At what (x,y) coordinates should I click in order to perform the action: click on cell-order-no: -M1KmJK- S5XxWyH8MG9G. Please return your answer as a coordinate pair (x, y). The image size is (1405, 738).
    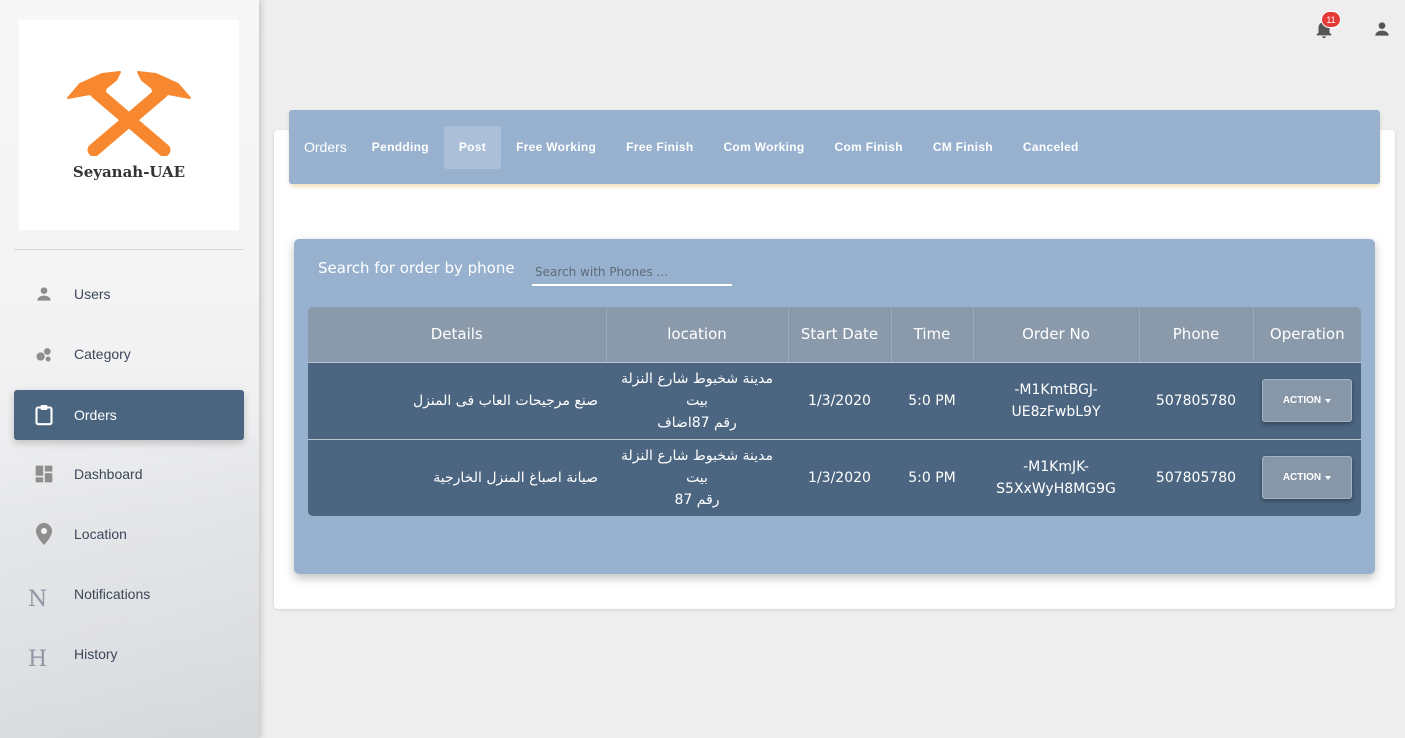
    Looking at the image, I should click on (1056, 477).